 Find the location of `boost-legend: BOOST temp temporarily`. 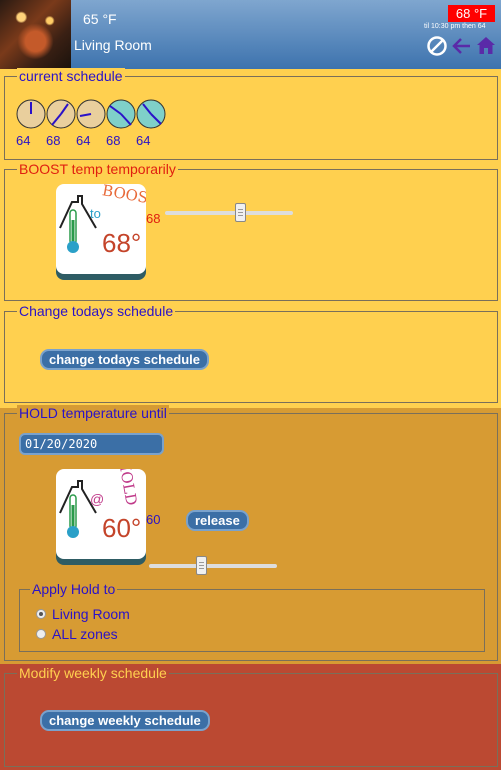

boost-legend: BOOST temp temporarily is located at coordinates (97, 169).